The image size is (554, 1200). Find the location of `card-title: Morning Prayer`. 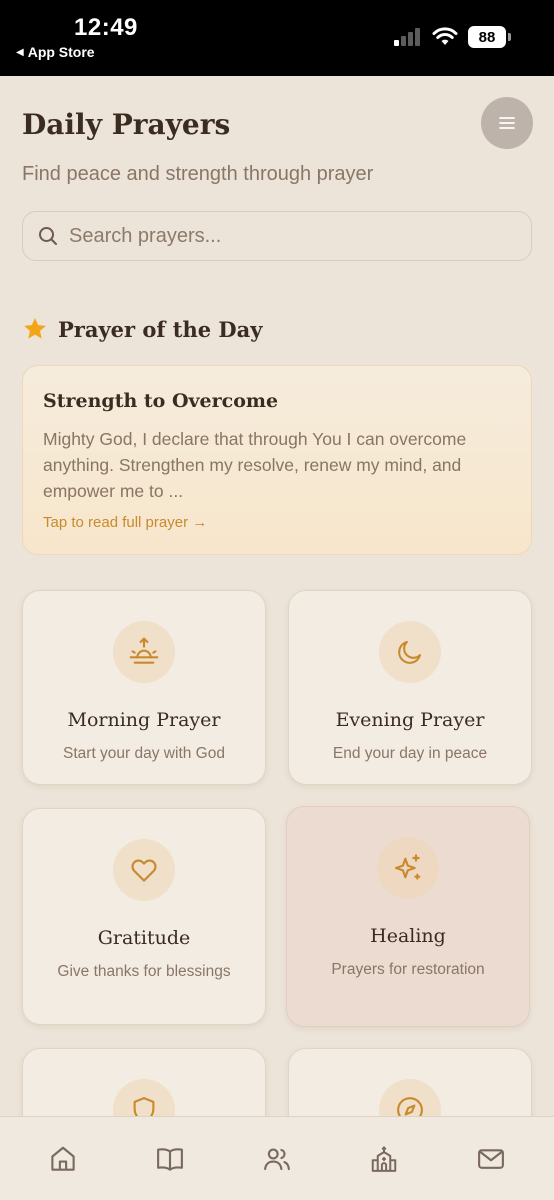

card-title: Morning Prayer is located at coordinates (144, 720).